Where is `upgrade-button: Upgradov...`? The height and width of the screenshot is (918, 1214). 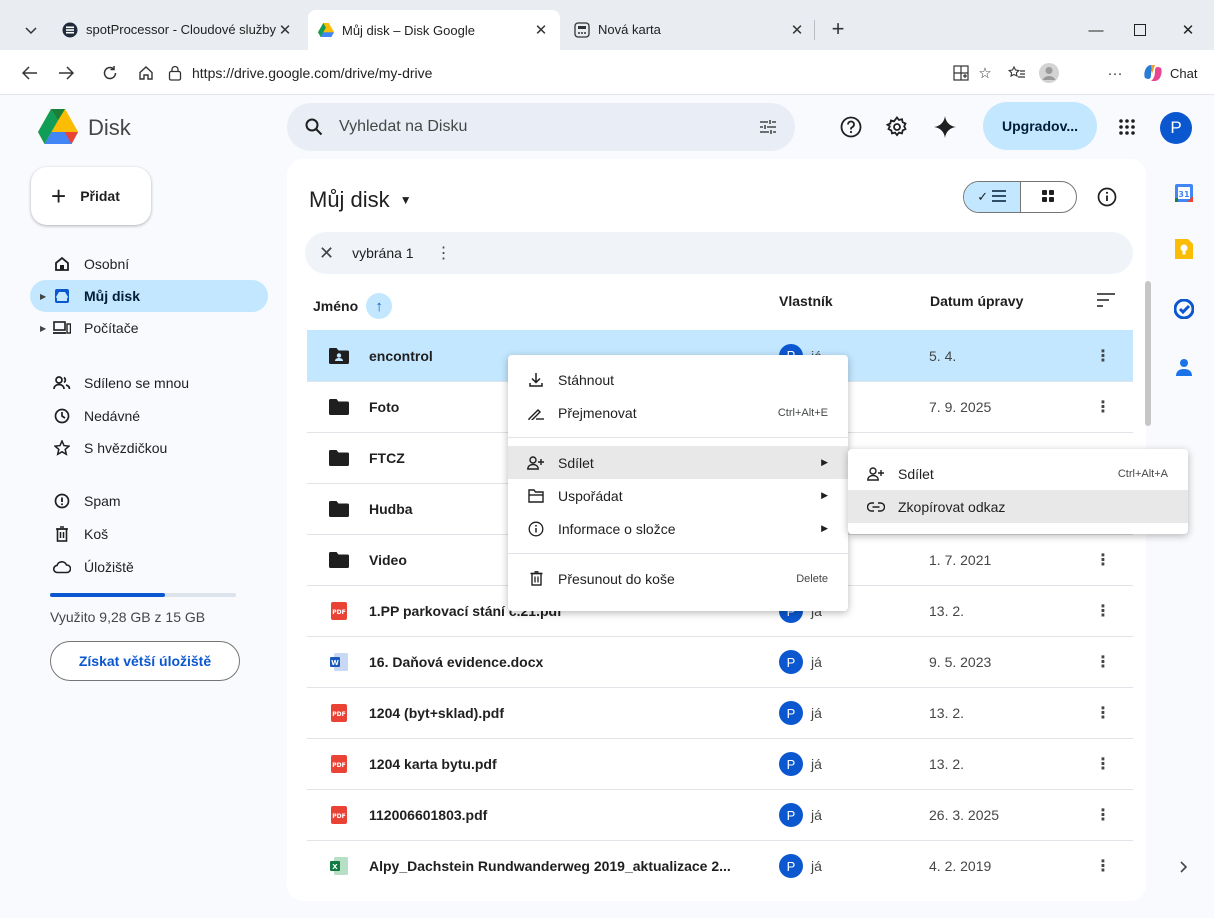 upgrade-button: Upgradov... is located at coordinates (1040, 126).